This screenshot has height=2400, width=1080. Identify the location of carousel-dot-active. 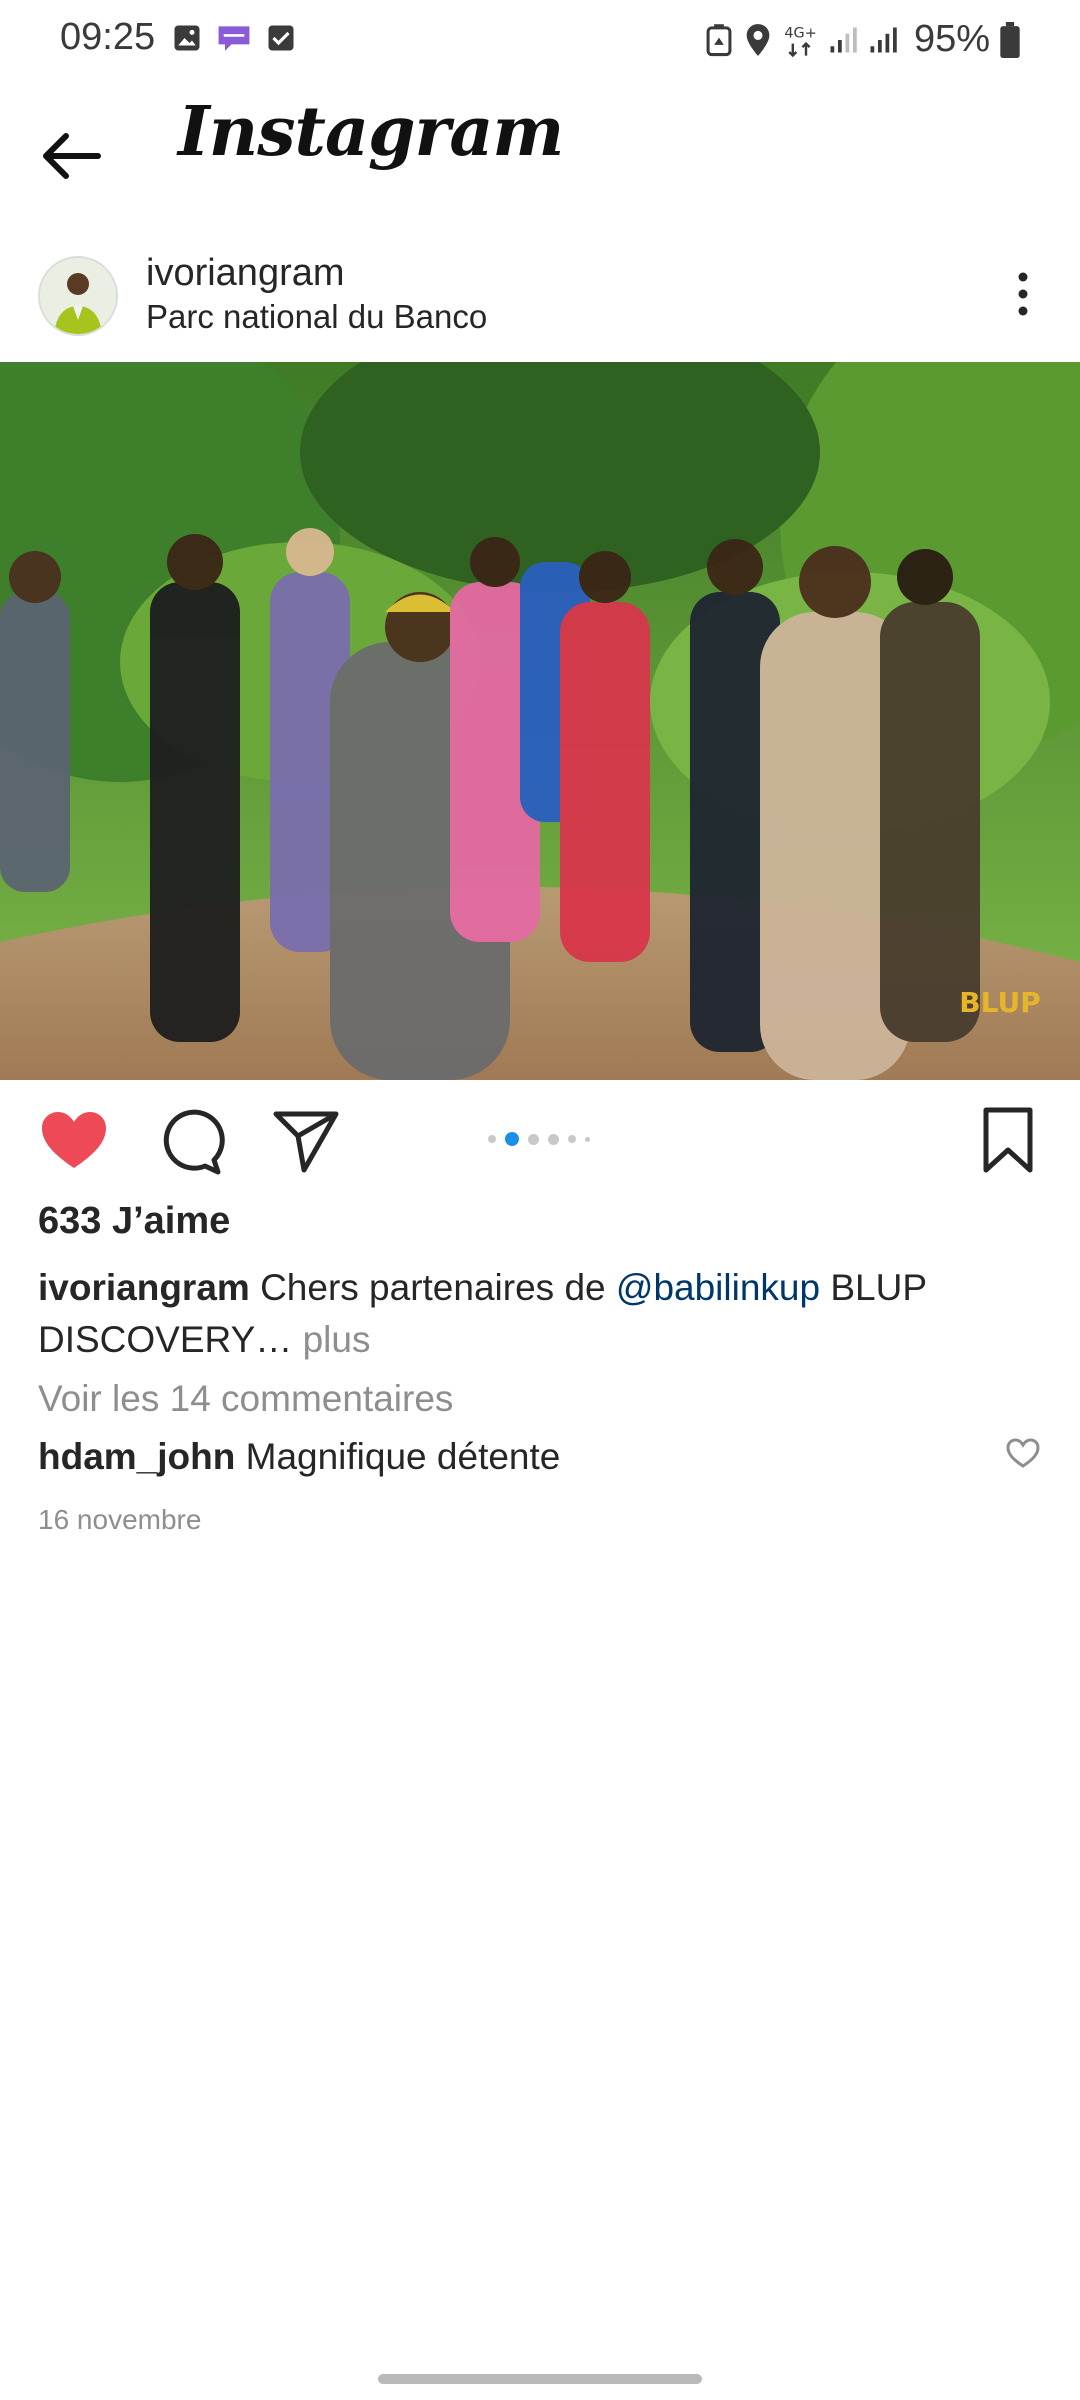
(512, 1139).